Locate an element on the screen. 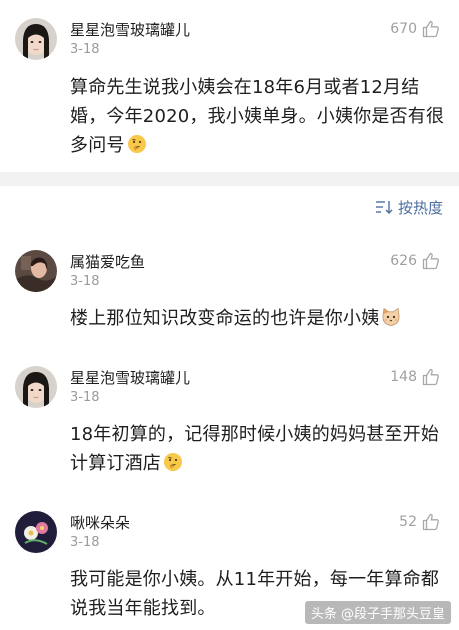  username: 属猫爱吃鱼 is located at coordinates (107, 261).